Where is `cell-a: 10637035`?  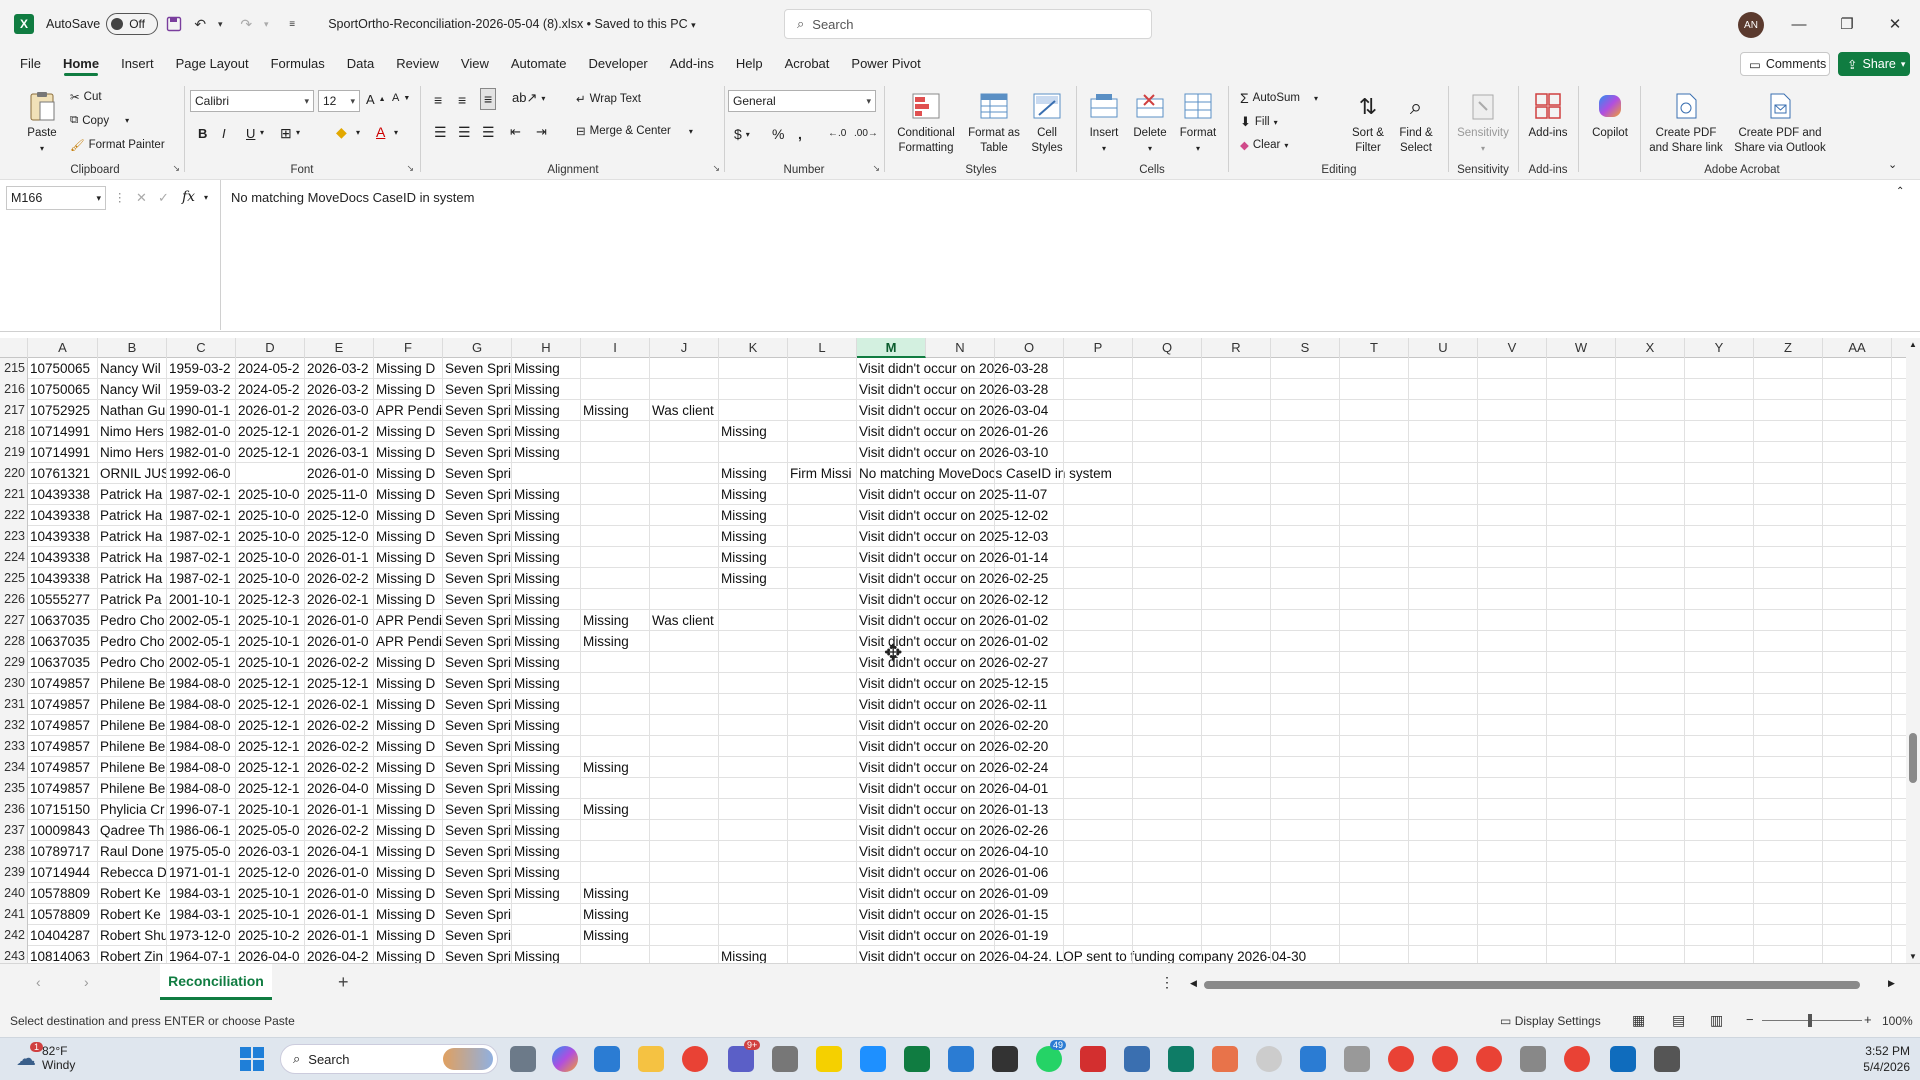 cell-a: 10637035 is located at coordinates (63, 641).